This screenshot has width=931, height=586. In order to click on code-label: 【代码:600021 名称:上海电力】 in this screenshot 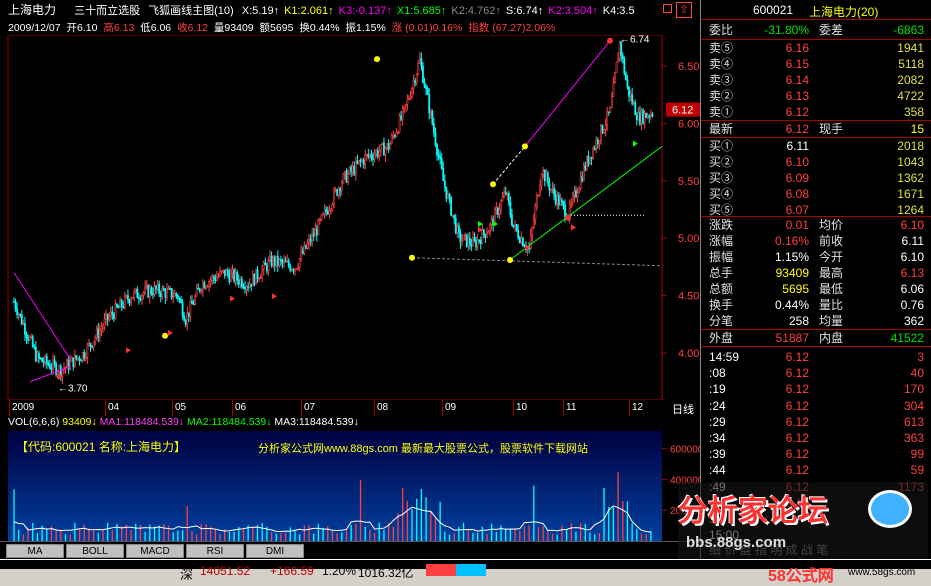, I will do `click(101, 447)`.